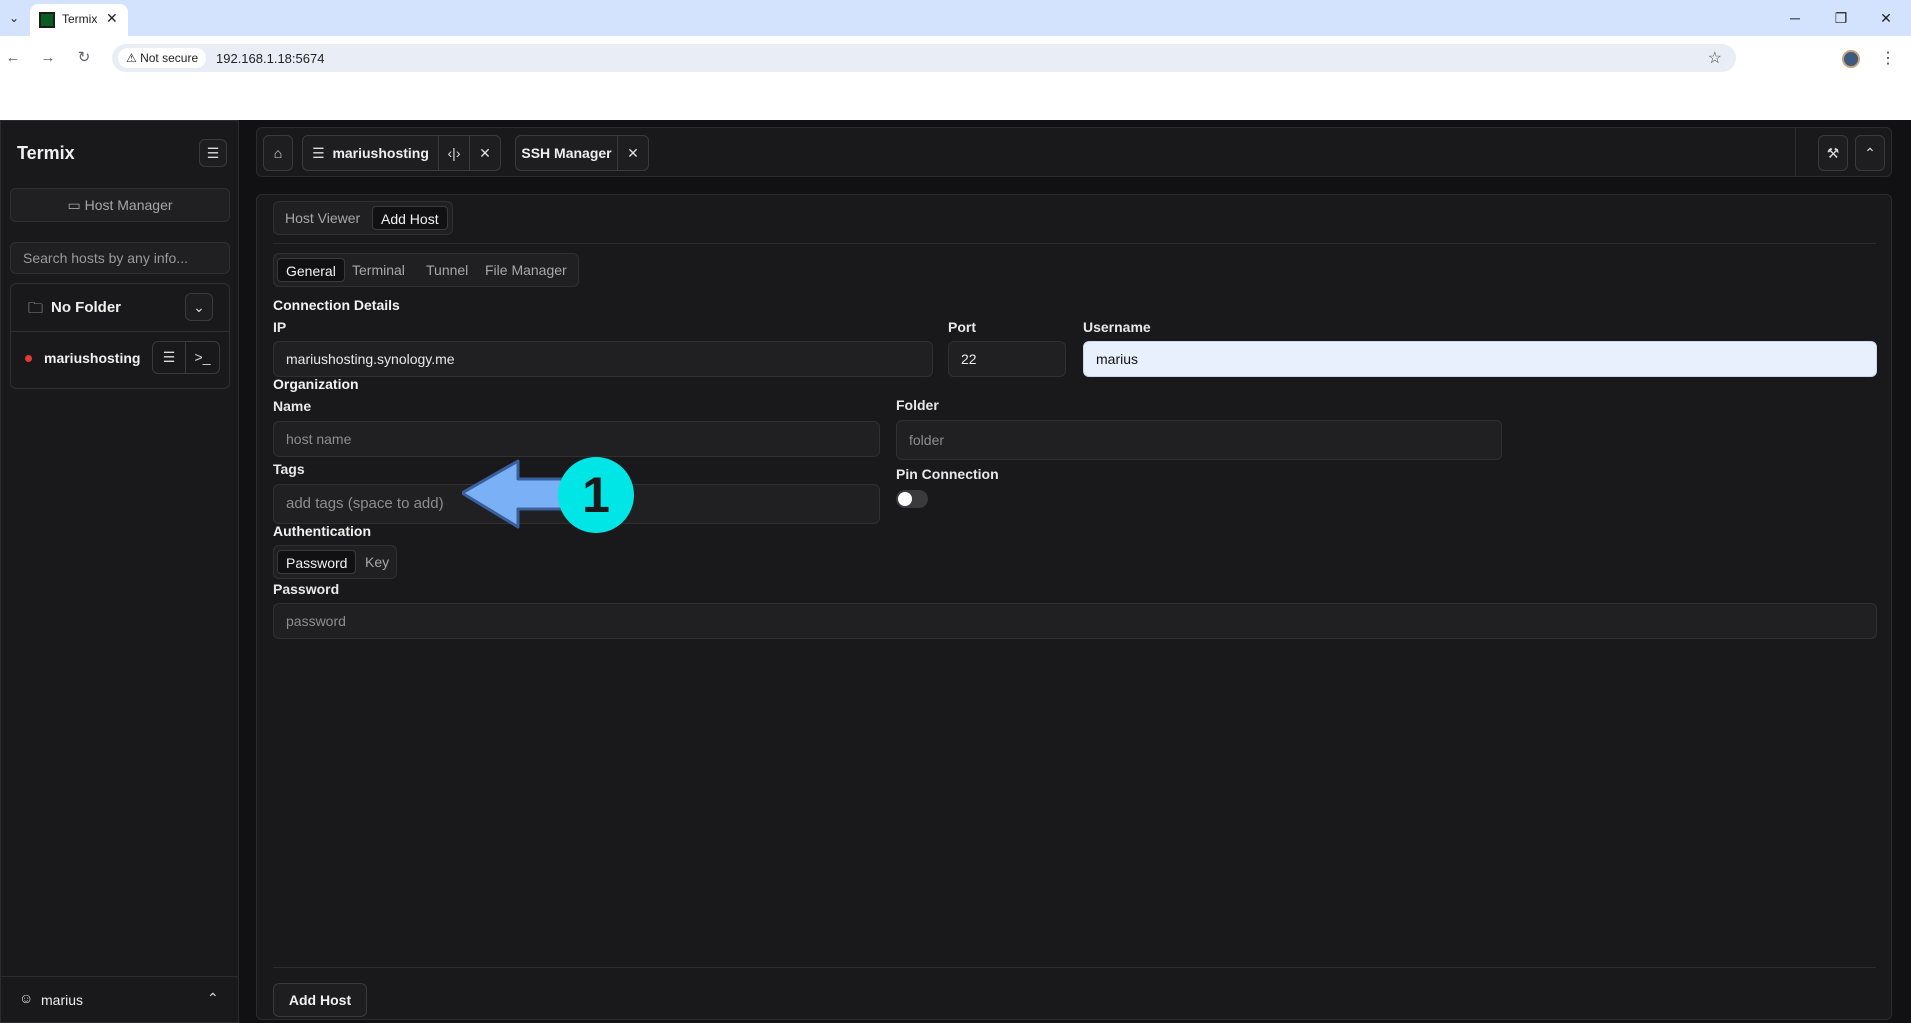 Image resolution: width=1911 pixels, height=1023 pixels. What do you see at coordinates (292, 406) in the screenshot?
I see `name-label: Name` at bounding box center [292, 406].